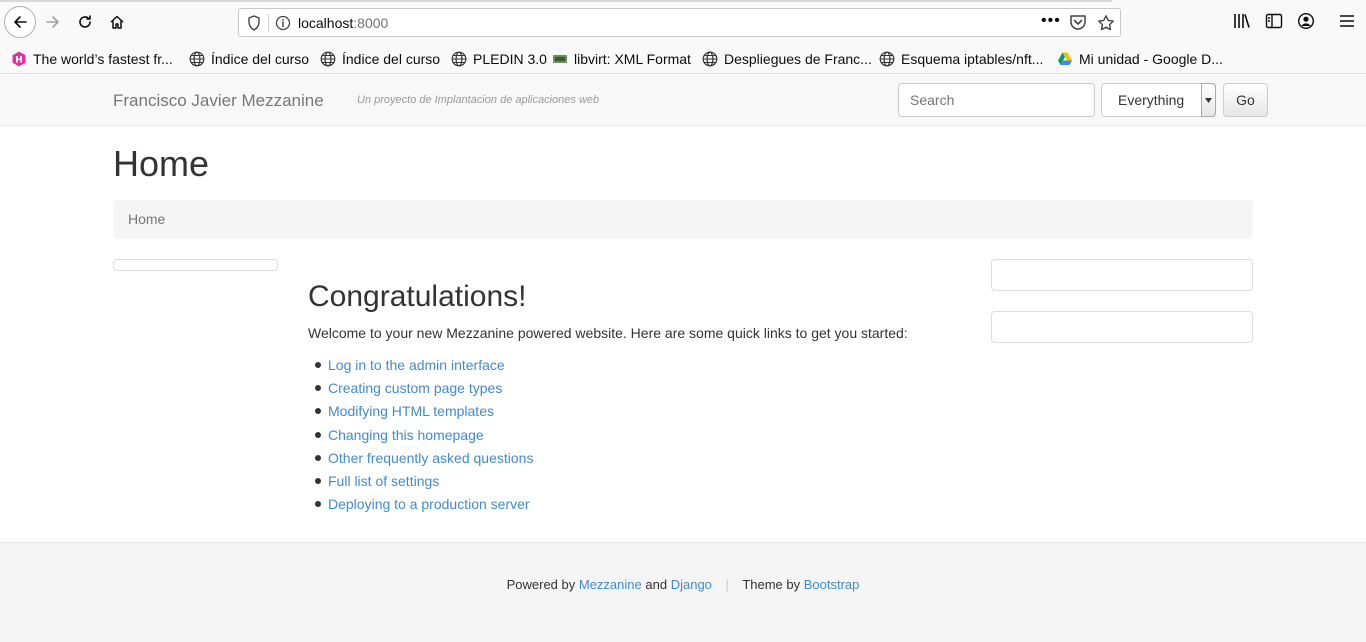  I want to click on bookmark-item: libvirt: XML Format, so click(621, 59).